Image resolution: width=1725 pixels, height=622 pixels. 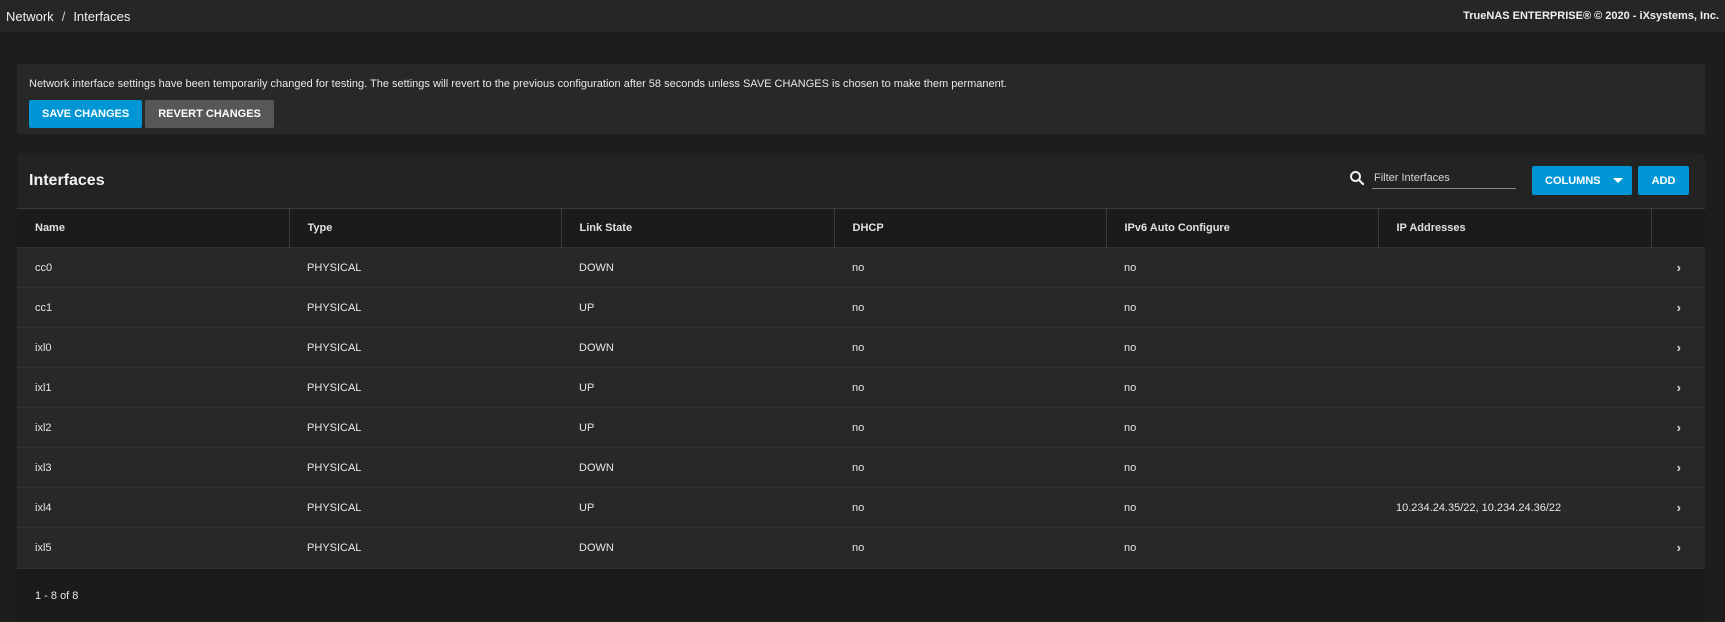 What do you see at coordinates (68, 16) in the screenshot?
I see `breadcrumb: Network / Interfaces` at bounding box center [68, 16].